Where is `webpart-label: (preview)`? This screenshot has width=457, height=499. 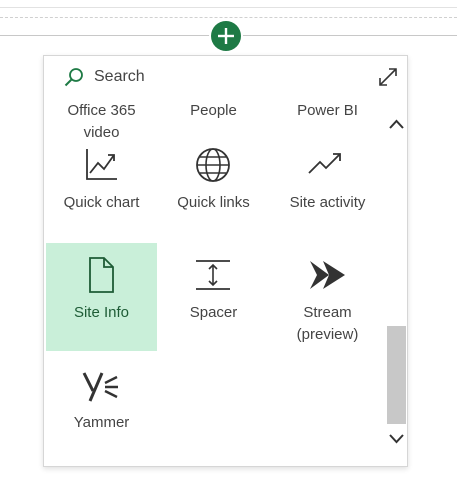 webpart-label: (preview) is located at coordinates (327, 334).